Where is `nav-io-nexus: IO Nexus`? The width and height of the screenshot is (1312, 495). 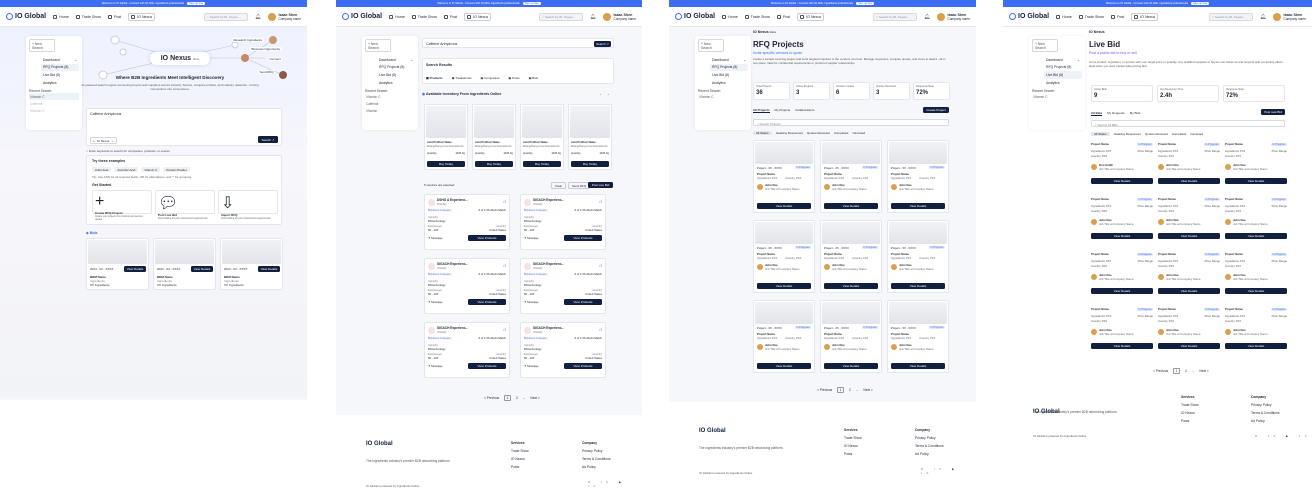
nav-io-nexus: IO Nexus is located at coordinates (142, 16).